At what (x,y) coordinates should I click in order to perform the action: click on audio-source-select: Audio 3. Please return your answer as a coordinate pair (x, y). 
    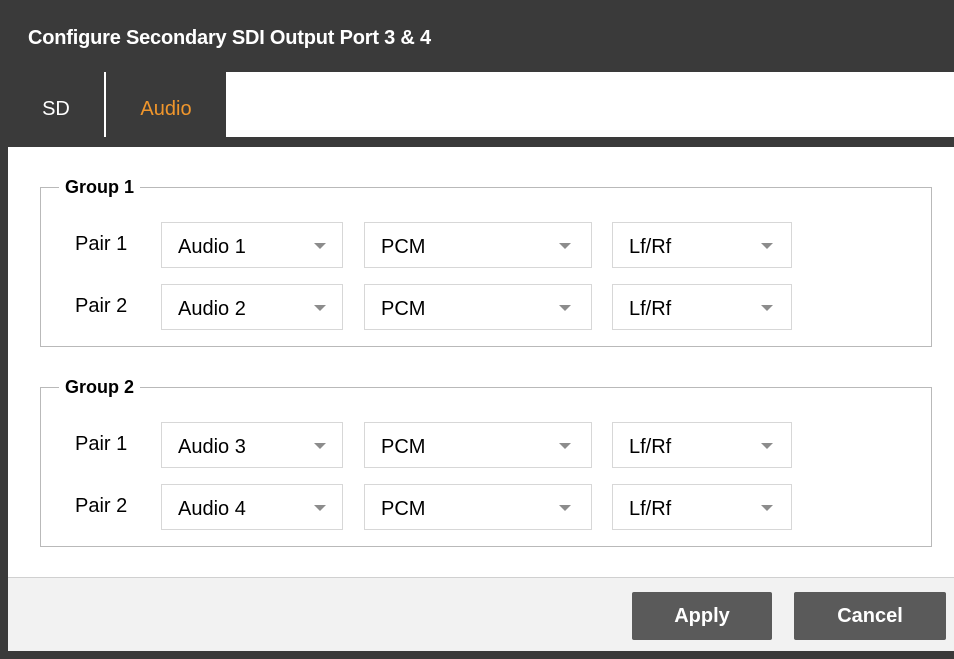
    Looking at the image, I should click on (252, 445).